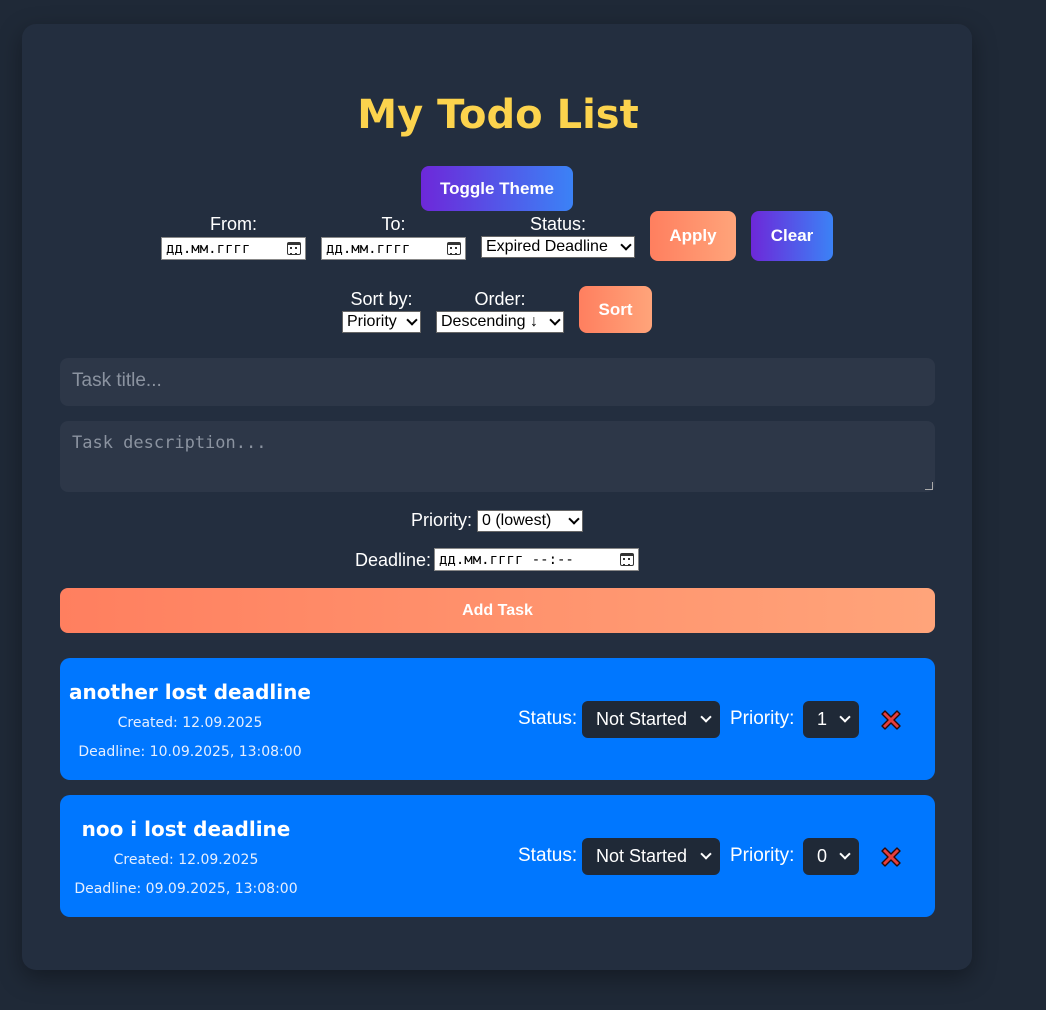 The height and width of the screenshot is (1010, 1046). What do you see at coordinates (442, 520) in the screenshot?
I see `priority-label: Priority:` at bounding box center [442, 520].